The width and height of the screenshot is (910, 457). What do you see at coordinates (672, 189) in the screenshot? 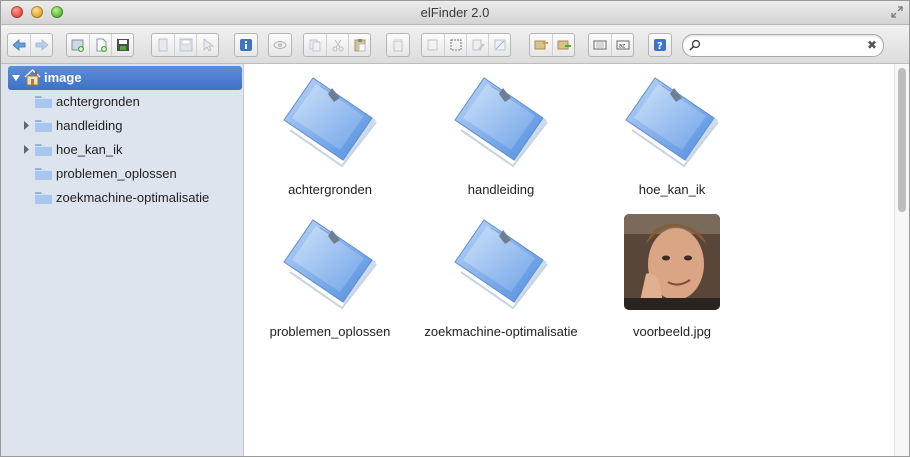
I see `item-name: hoe_kan_ik` at bounding box center [672, 189].